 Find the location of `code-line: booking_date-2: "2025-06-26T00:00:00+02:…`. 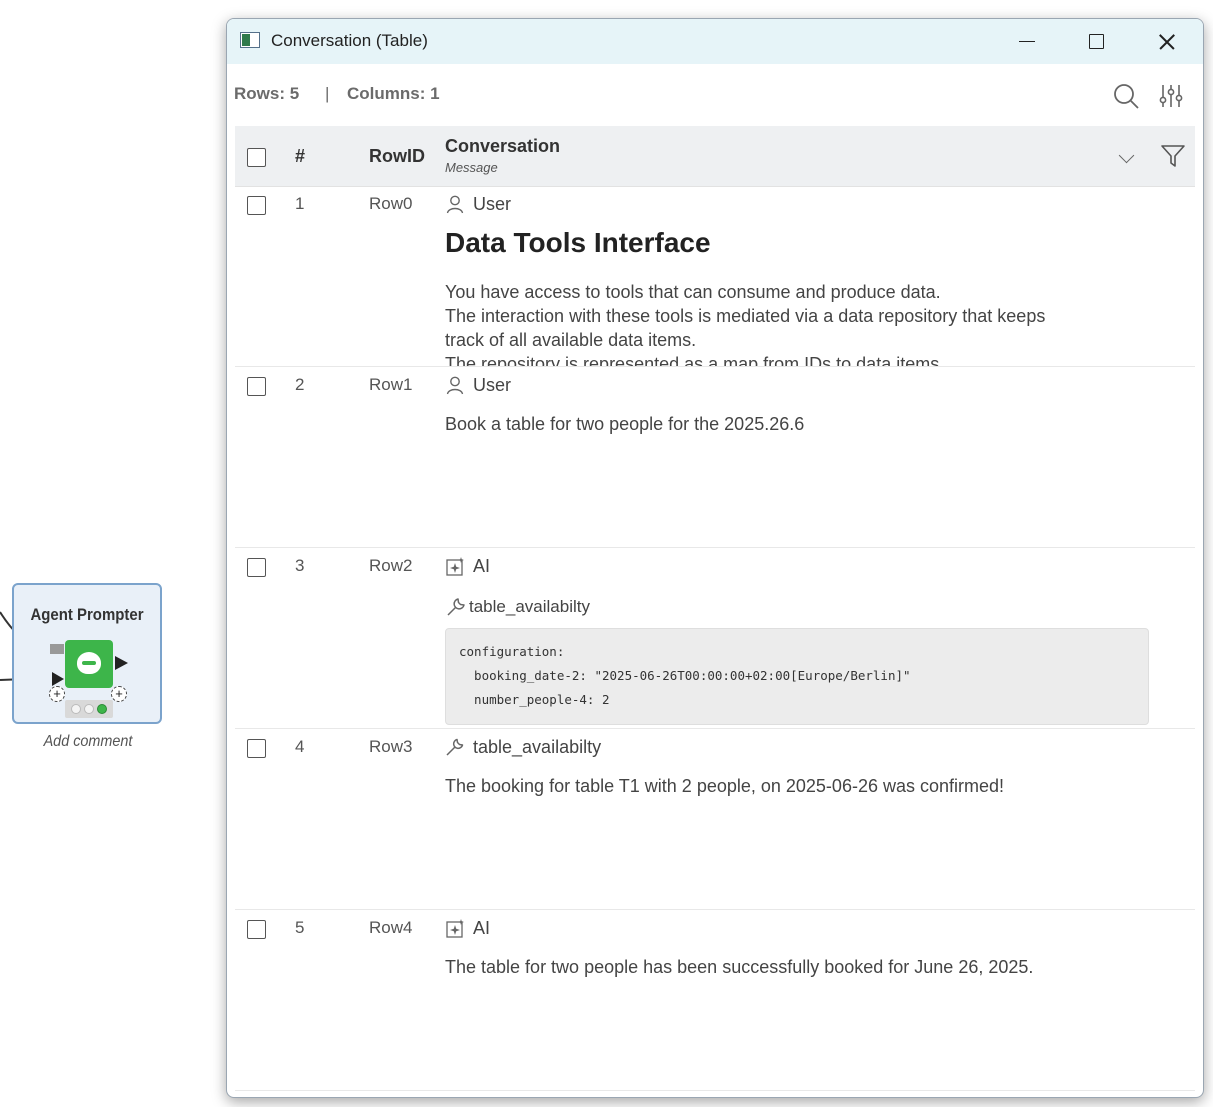

code-line: booking_date-2: "2025-06-26T00:00:00+02:… is located at coordinates (685, 675).